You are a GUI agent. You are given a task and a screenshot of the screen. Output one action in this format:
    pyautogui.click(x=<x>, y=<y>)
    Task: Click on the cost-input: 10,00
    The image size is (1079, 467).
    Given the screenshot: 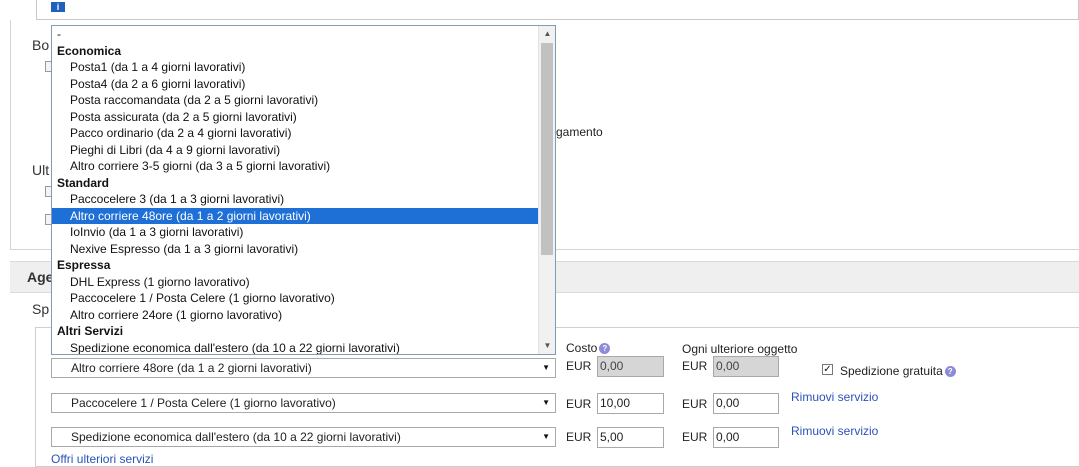 What is the action you would take?
    pyautogui.click(x=630, y=403)
    